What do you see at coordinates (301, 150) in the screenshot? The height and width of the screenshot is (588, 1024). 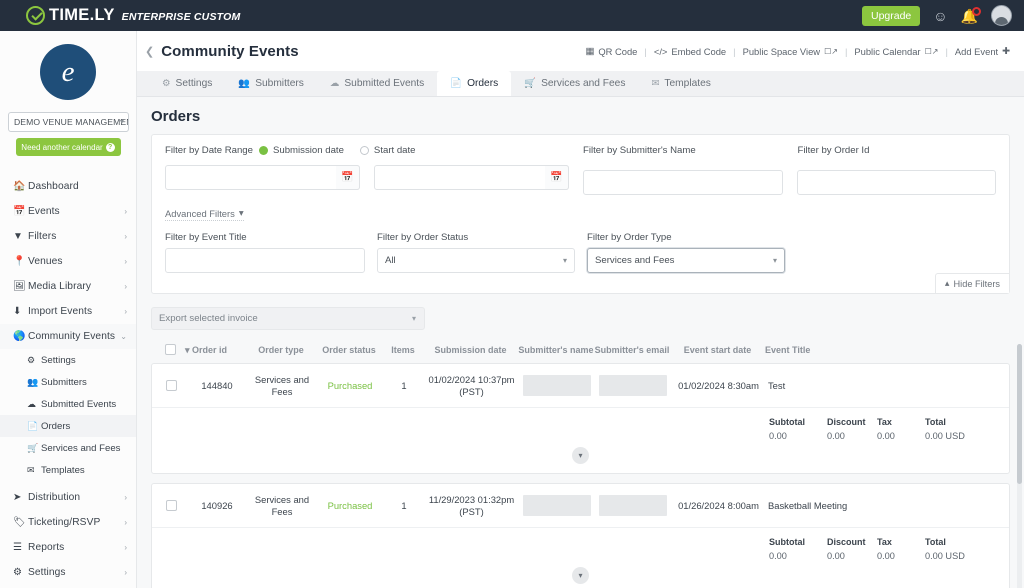 I see `radio-submission-date: Submission date` at bounding box center [301, 150].